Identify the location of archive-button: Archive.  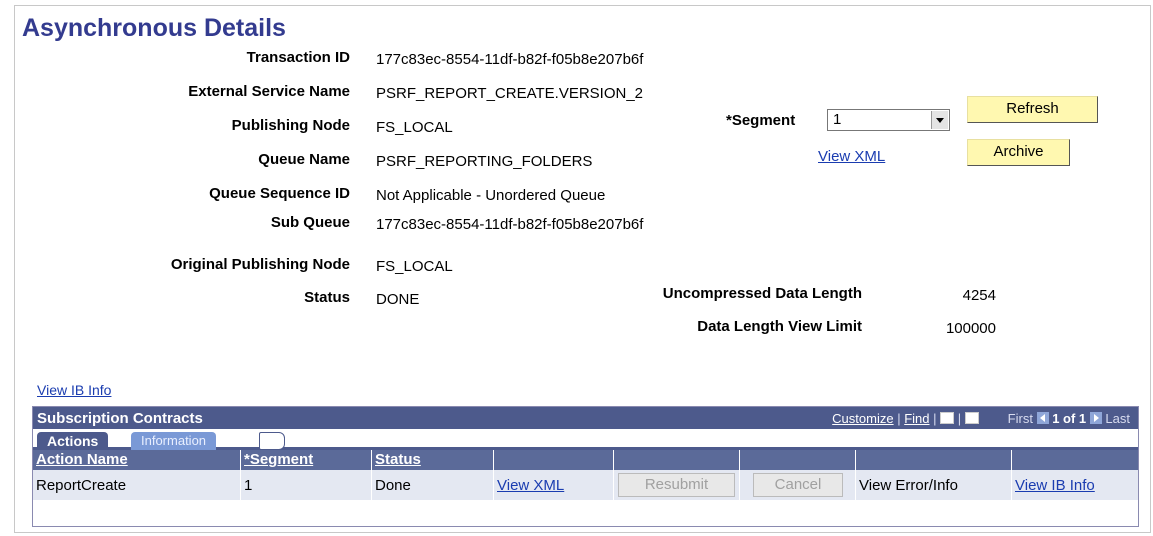
(1018, 152).